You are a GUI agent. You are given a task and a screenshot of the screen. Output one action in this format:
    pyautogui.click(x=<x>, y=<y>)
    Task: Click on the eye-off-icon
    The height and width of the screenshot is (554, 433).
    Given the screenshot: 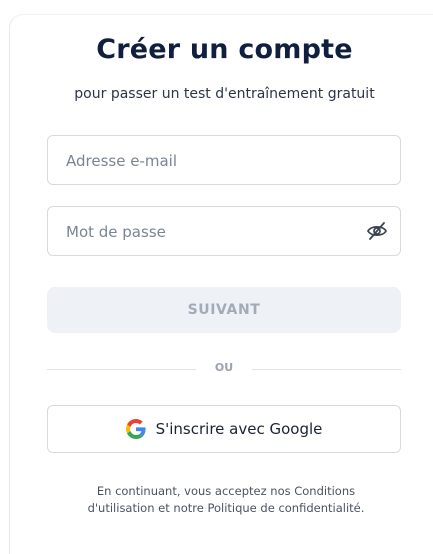 What is the action you would take?
    pyautogui.click(x=377, y=231)
    